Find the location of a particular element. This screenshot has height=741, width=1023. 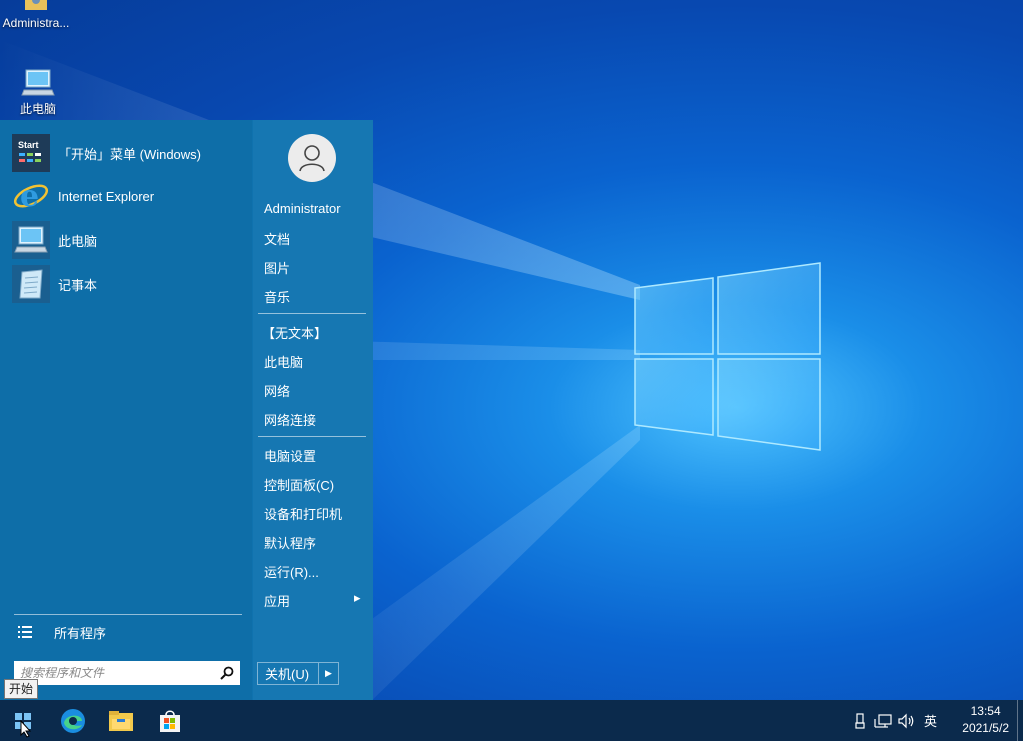

network-link: 网络 is located at coordinates (277, 390).